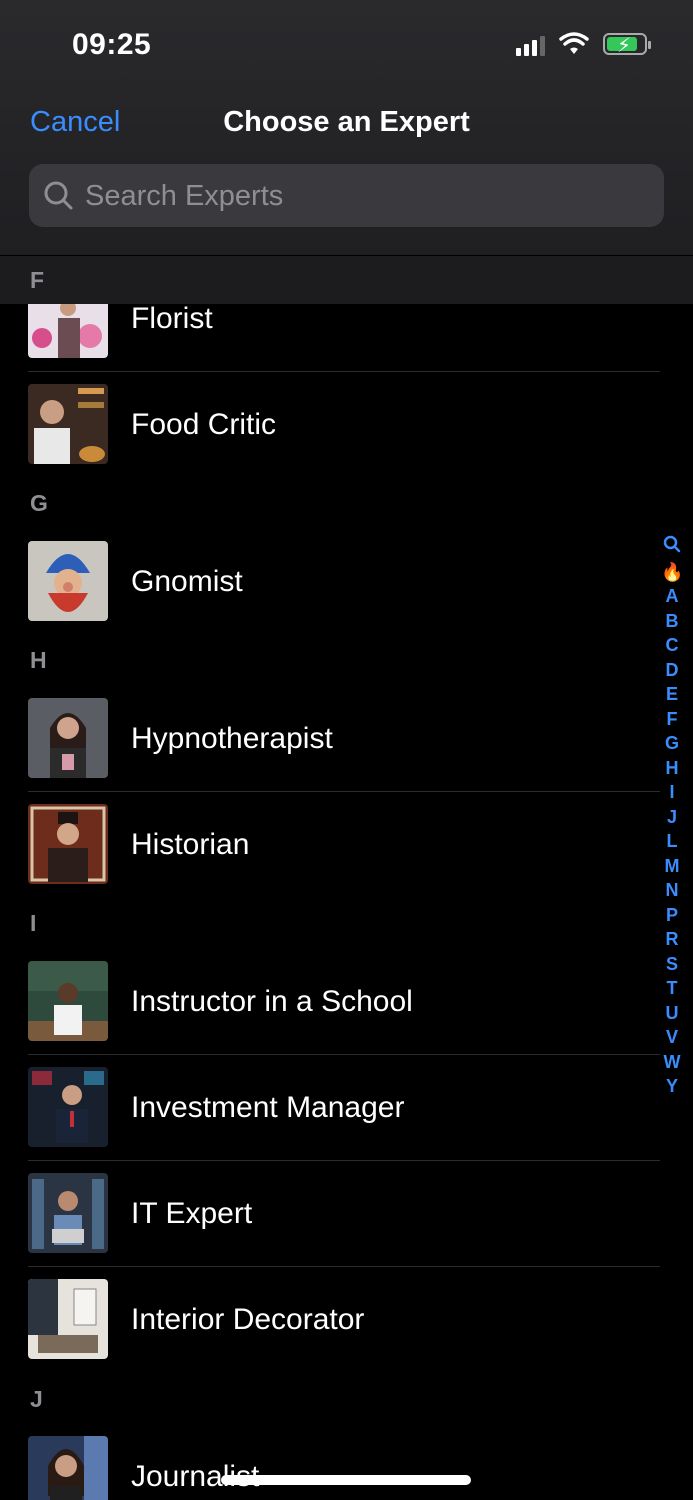 The width and height of the screenshot is (693, 1500). What do you see at coordinates (672, 1086) in the screenshot?
I see `index-letter-y: Y` at bounding box center [672, 1086].